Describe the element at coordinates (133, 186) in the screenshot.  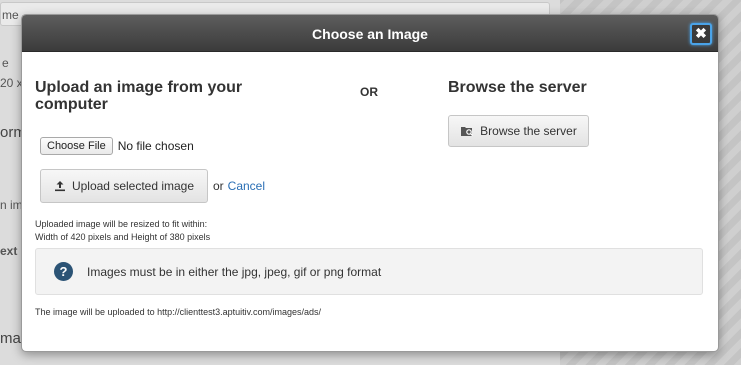
I see `upload-button-label: Upload selected image` at that location.